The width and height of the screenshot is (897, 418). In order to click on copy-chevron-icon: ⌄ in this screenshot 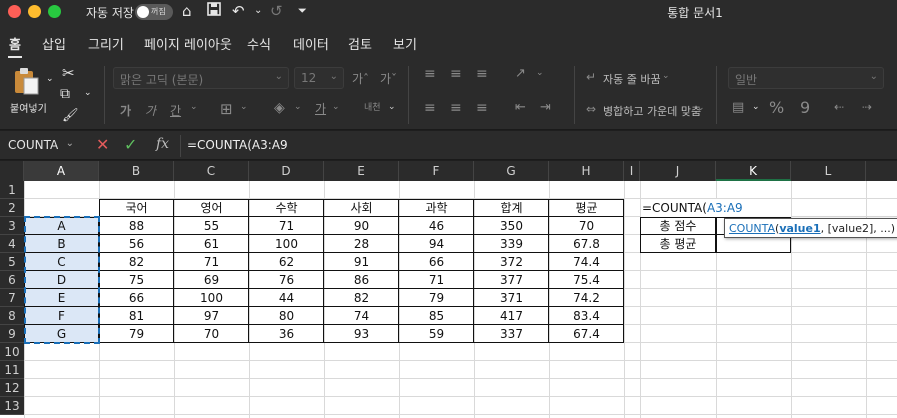, I will do `click(88, 93)`.